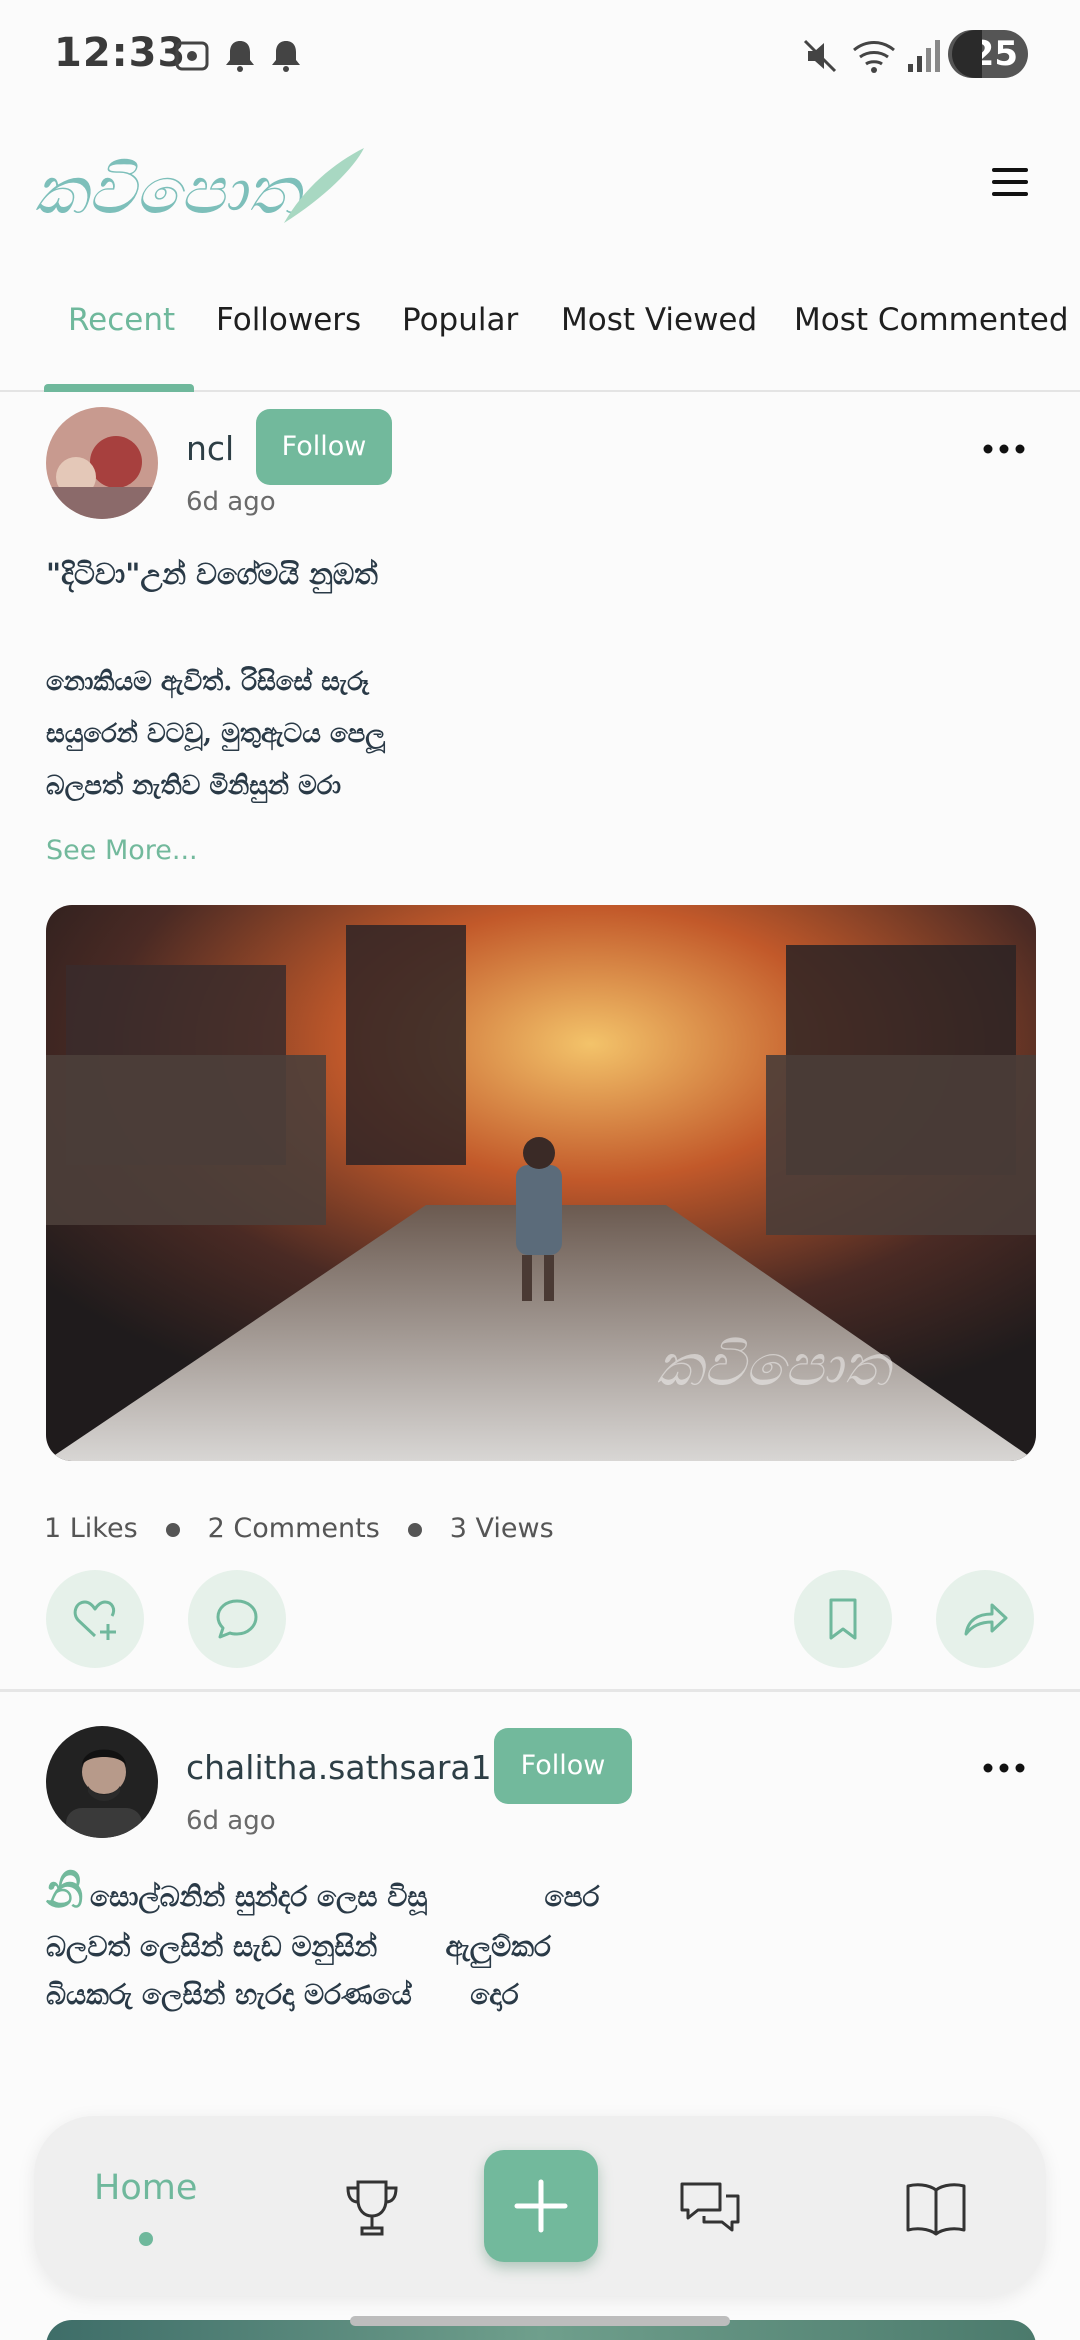 Image resolution: width=1080 pixels, height=2340 pixels. I want to click on bottom-navigation: Home, so click(540, 2206).